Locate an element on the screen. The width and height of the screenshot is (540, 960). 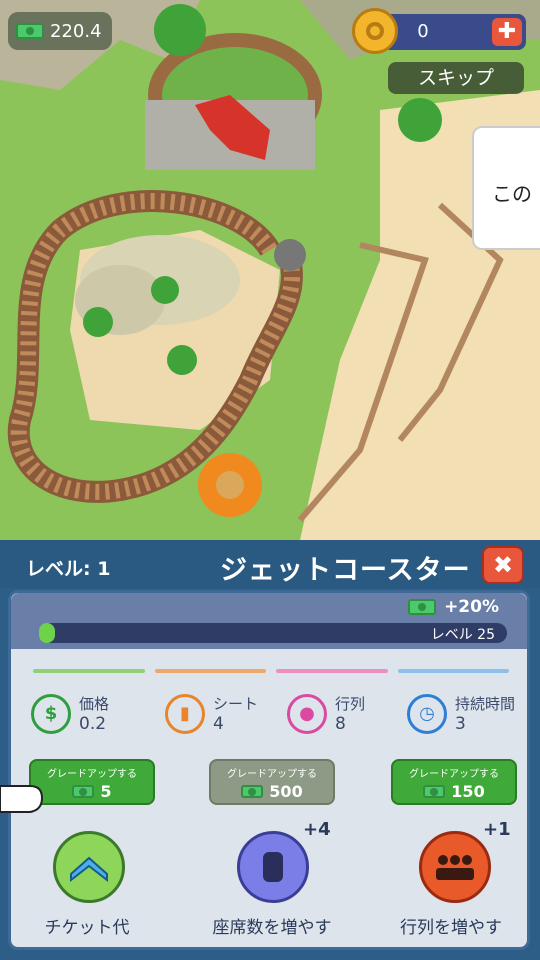
stat-duration: ◷ 持続時間 3 is located at coordinates (461, 713).